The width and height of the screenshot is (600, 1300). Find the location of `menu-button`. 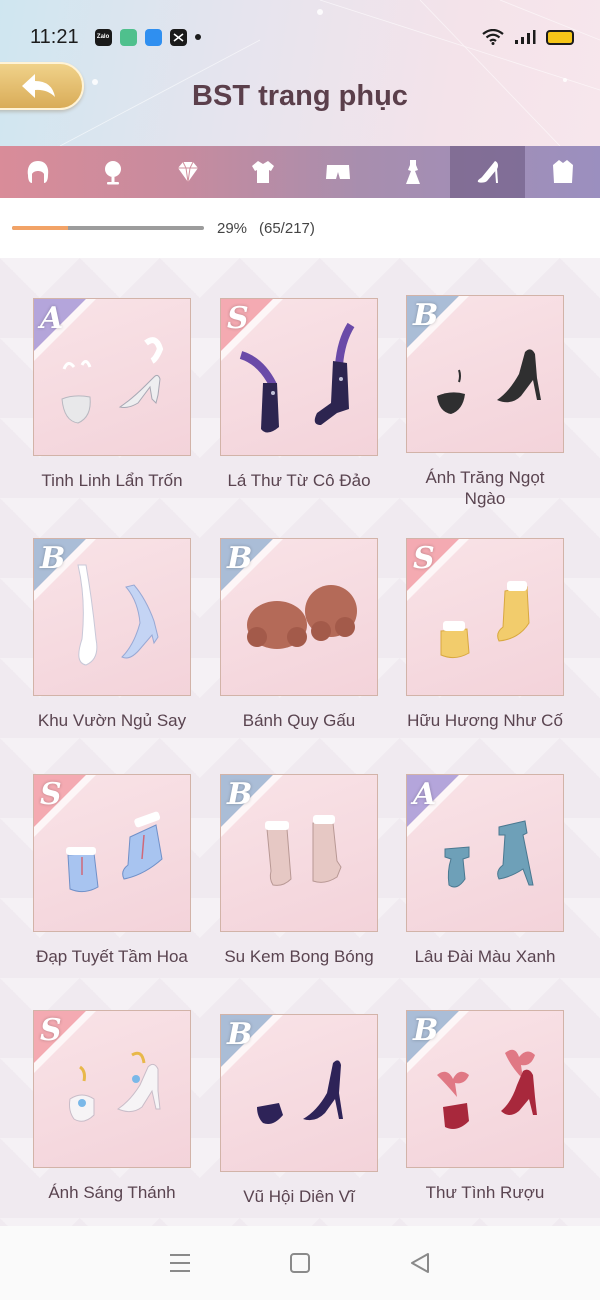

menu-button is located at coordinates (180, 1263).